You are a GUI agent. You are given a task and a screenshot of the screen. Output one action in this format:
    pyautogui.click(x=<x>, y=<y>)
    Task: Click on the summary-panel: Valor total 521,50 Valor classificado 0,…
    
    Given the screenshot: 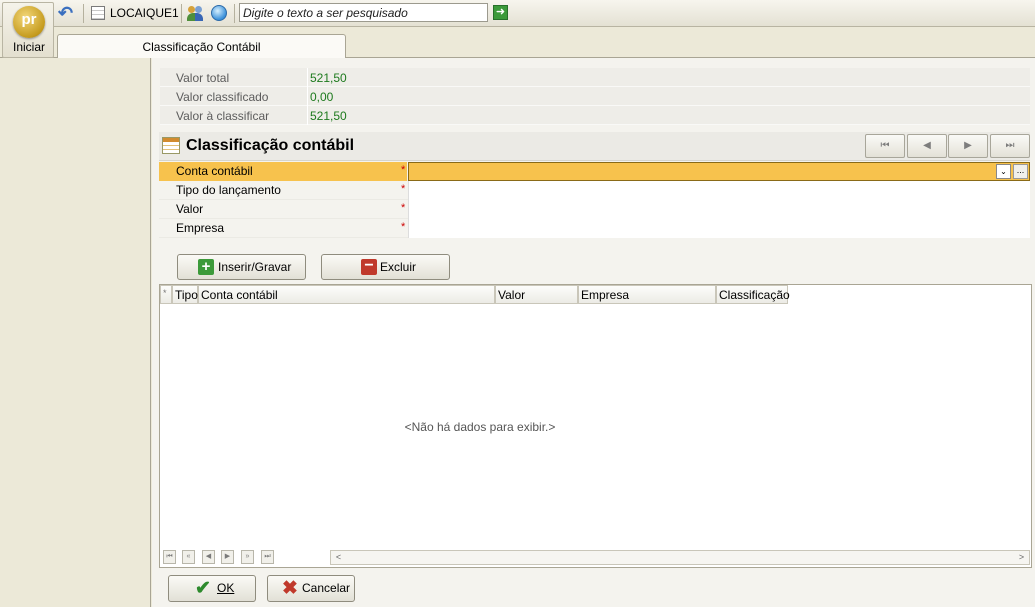 What is the action you would take?
    pyautogui.click(x=595, y=96)
    